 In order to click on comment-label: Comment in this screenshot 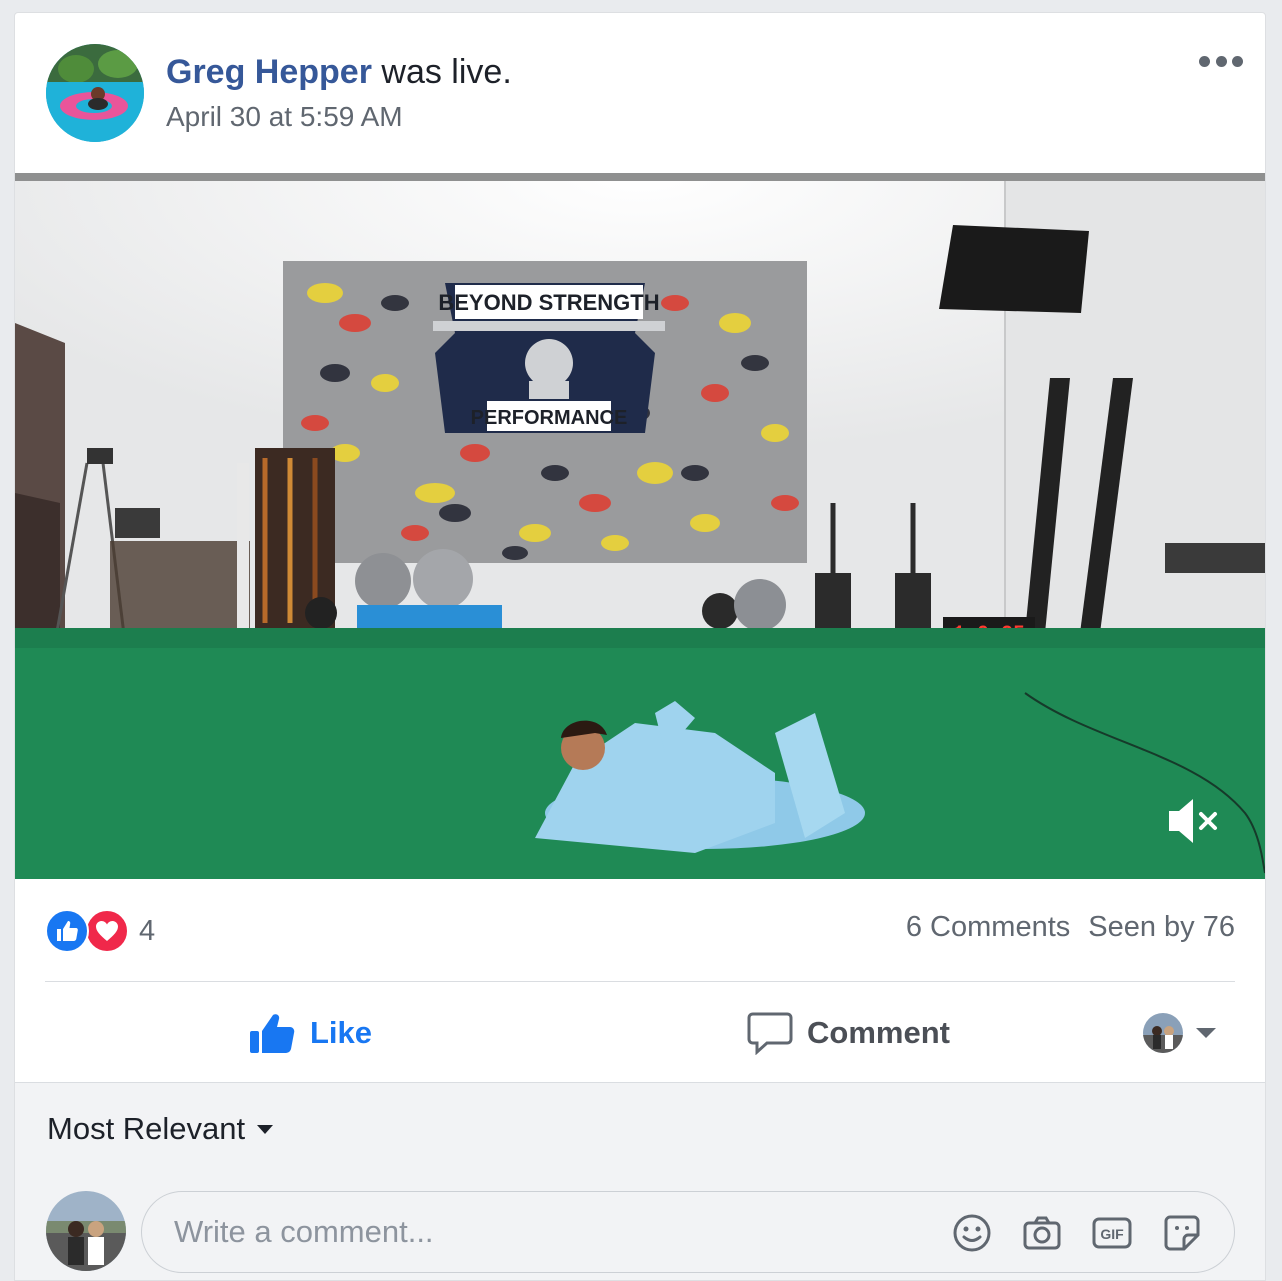, I will do `click(878, 1032)`.